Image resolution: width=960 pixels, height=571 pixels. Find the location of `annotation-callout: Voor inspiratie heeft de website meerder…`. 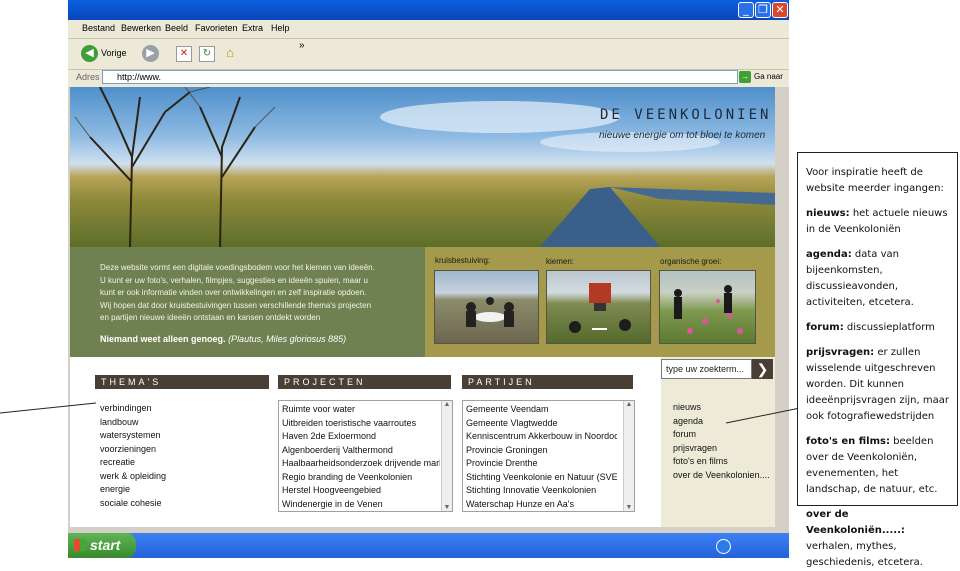

annotation-callout: Voor inspiratie heeft de website meerder… is located at coordinates (877, 360).